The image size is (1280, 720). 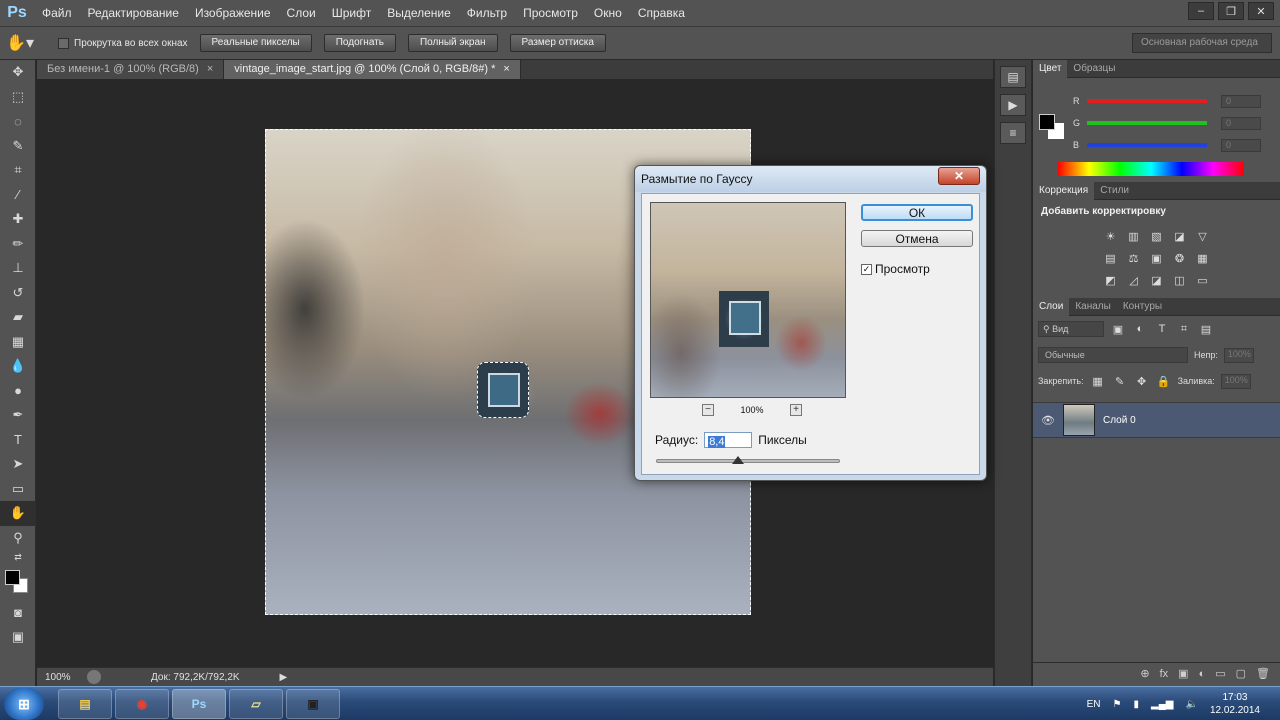 I want to click on b-slider, so click(x=1147, y=145).